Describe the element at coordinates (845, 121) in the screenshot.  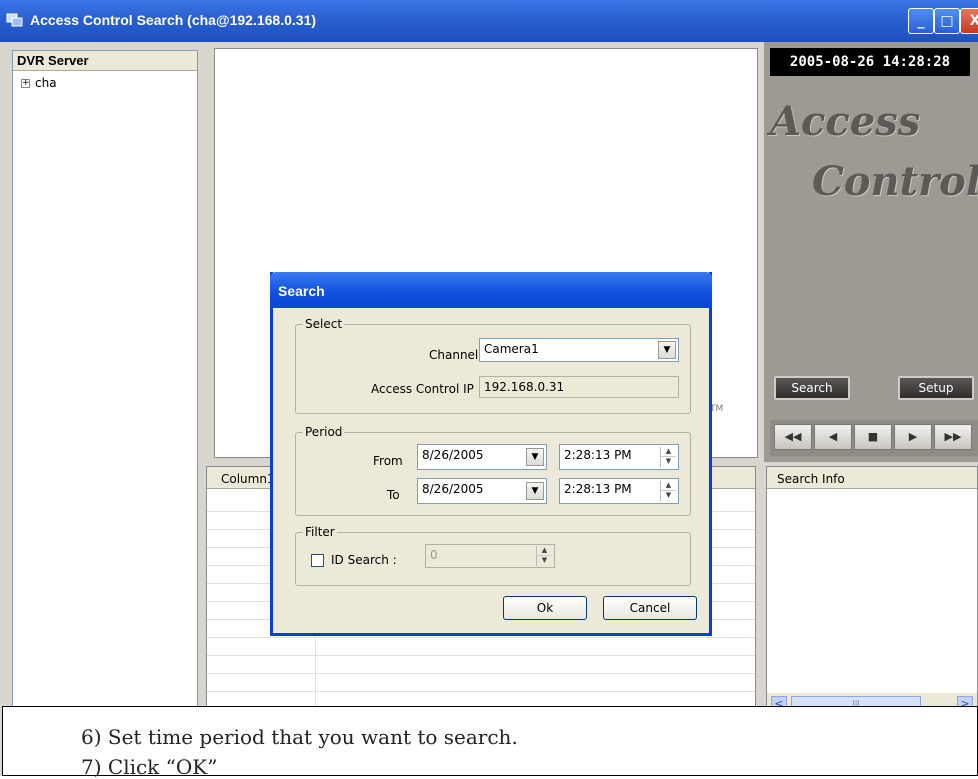
I see `brand-line-access: Access` at that location.